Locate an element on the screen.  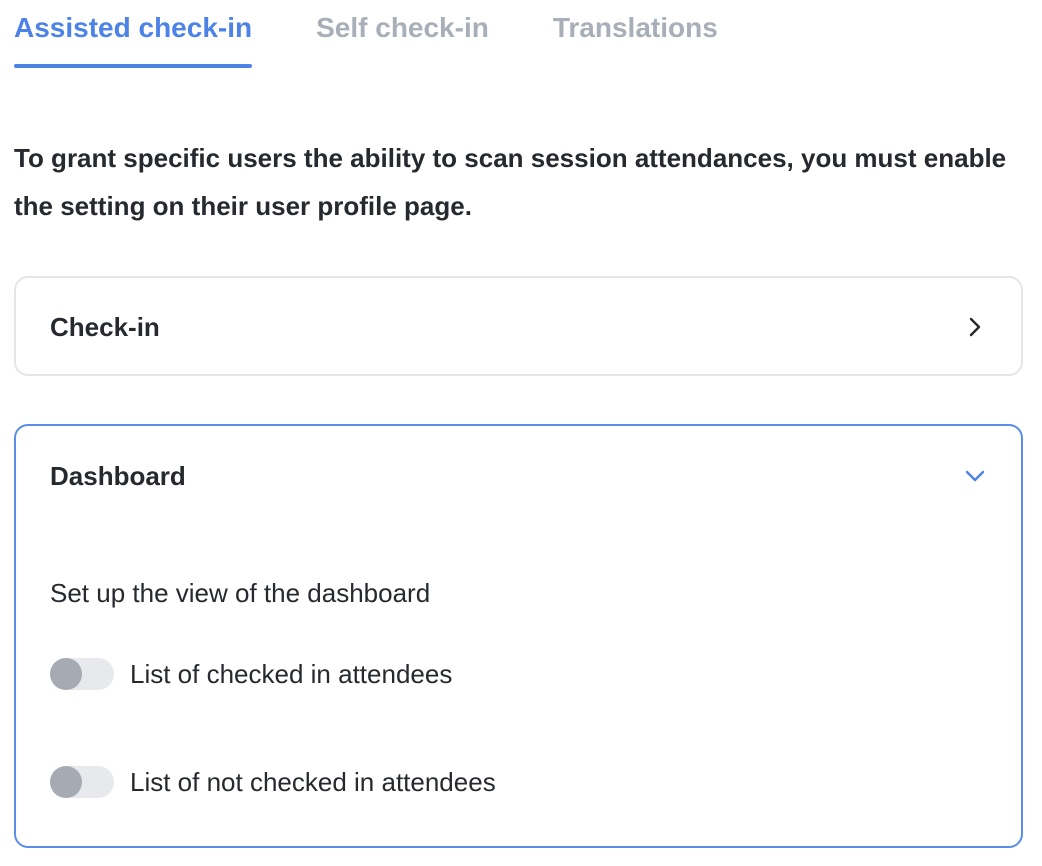
check-in-card: Check-in is located at coordinates (518, 326).